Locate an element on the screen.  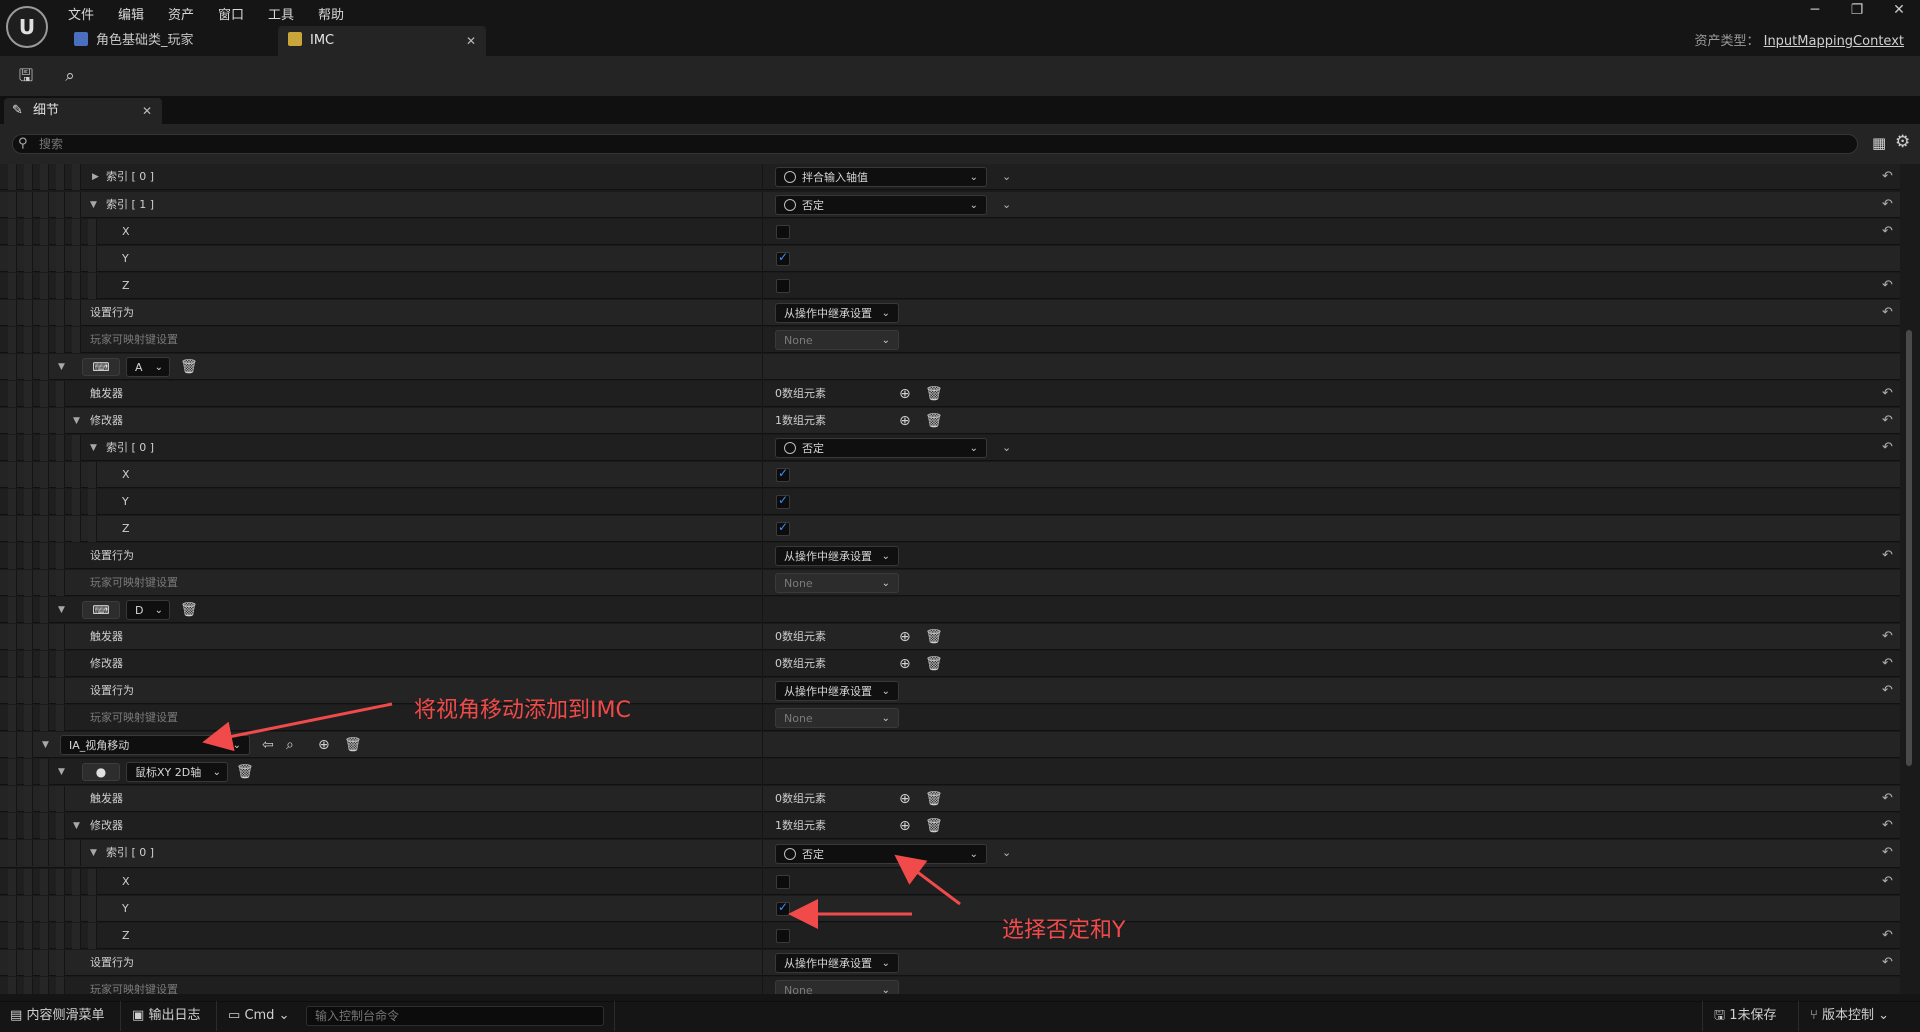
log-icon: ▣ is located at coordinates (138, 1015).